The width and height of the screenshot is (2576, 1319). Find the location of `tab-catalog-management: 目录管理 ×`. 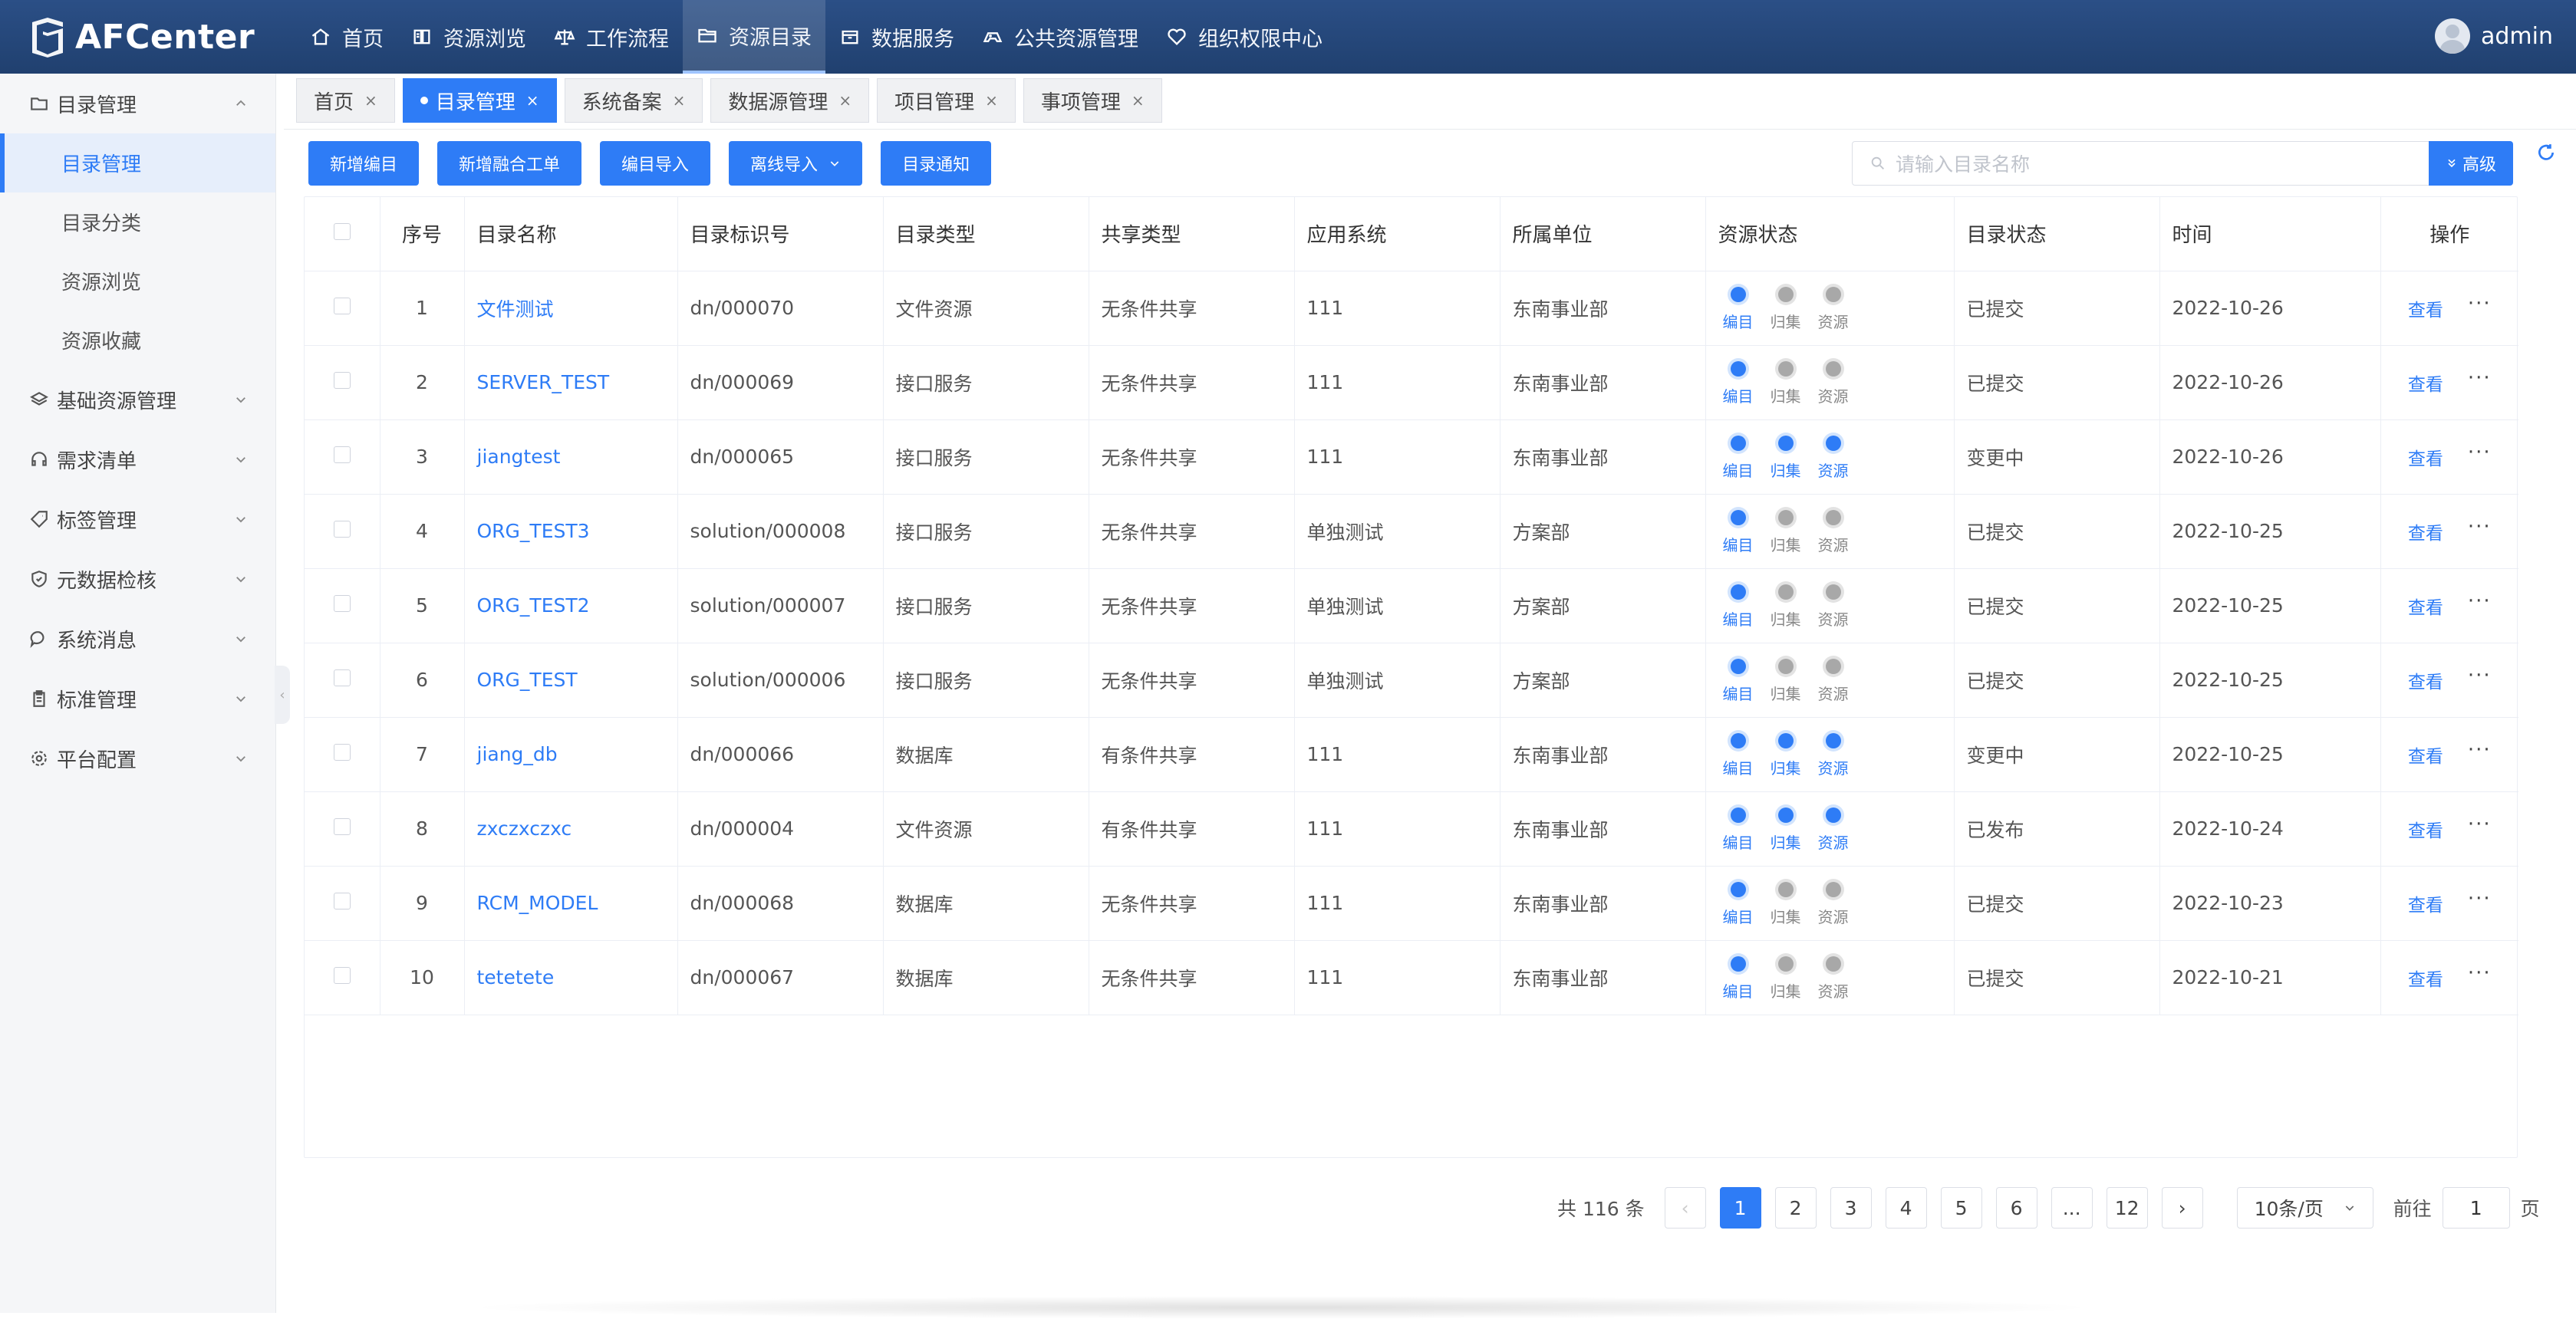

tab-catalog-management: 目录管理 × is located at coordinates (479, 100).